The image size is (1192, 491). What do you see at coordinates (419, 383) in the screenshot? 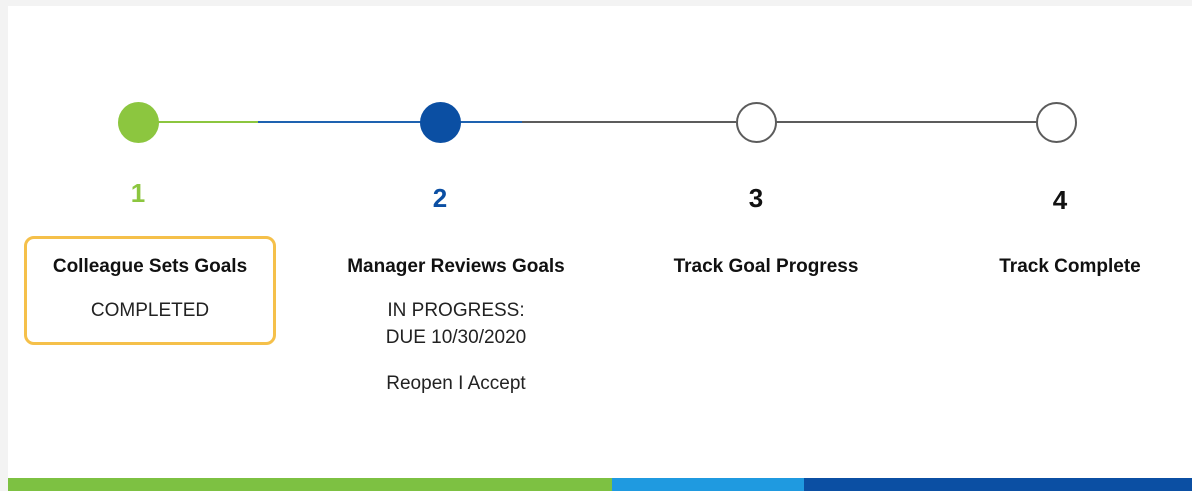
I see `reopen-link: Reopen` at bounding box center [419, 383].